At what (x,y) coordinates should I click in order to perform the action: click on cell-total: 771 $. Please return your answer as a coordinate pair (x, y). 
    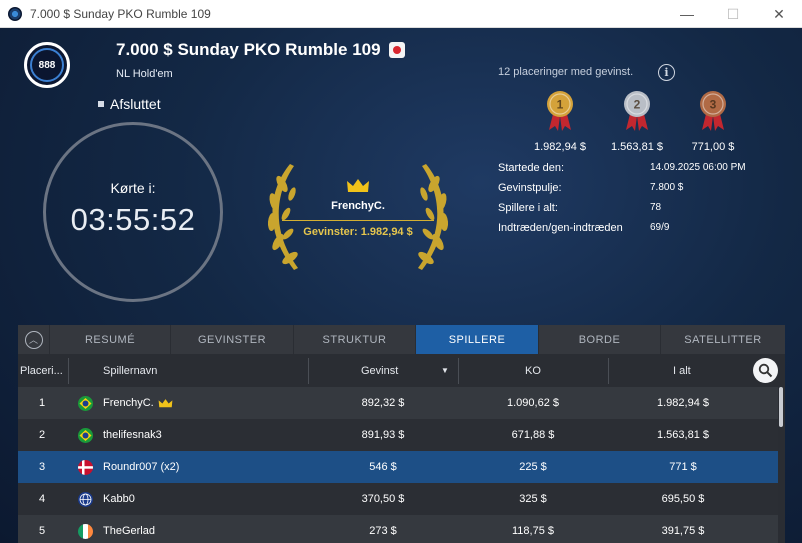
    Looking at the image, I should click on (683, 467).